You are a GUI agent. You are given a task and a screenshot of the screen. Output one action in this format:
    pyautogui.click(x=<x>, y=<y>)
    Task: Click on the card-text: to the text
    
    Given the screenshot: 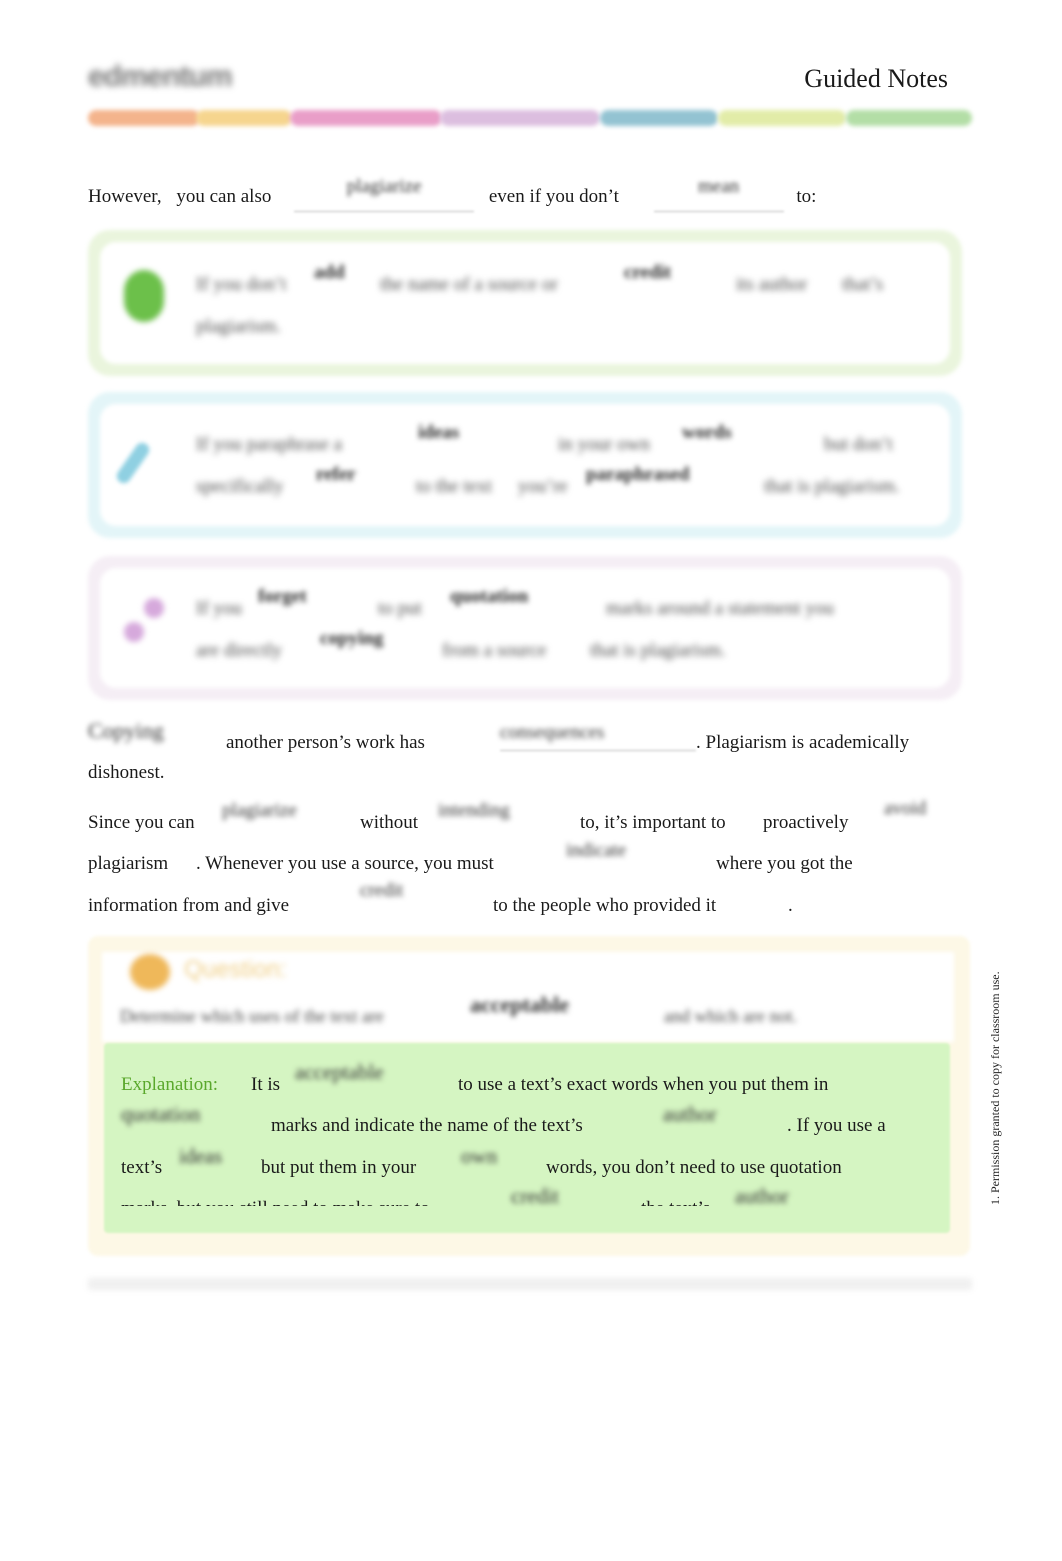 What is the action you would take?
    pyautogui.click(x=454, y=486)
    